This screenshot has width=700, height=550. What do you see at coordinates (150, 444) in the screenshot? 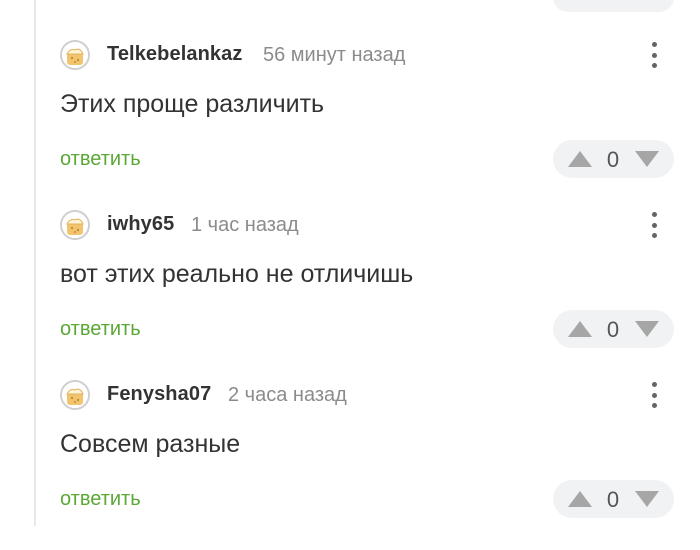
I see `comment-text: Совсем разные` at bounding box center [150, 444].